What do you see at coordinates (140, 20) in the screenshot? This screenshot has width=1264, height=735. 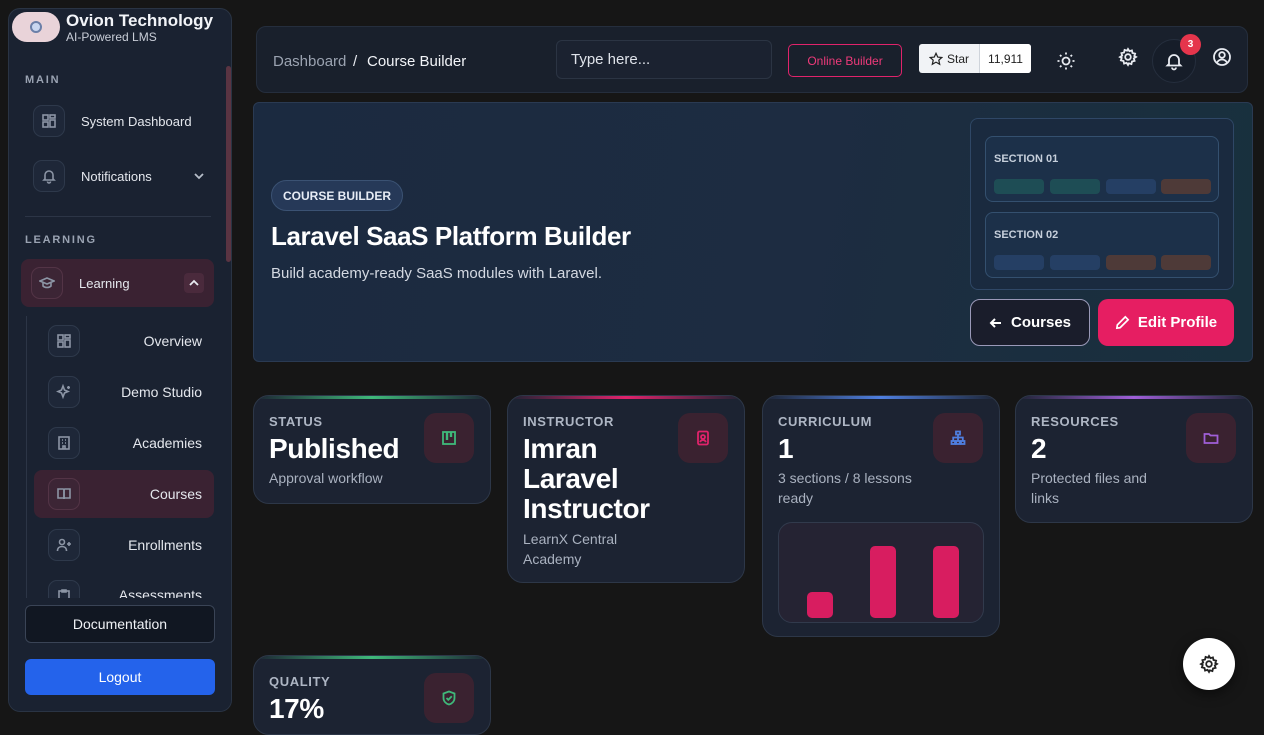 I see `brand-name: Ovion Technology` at bounding box center [140, 20].